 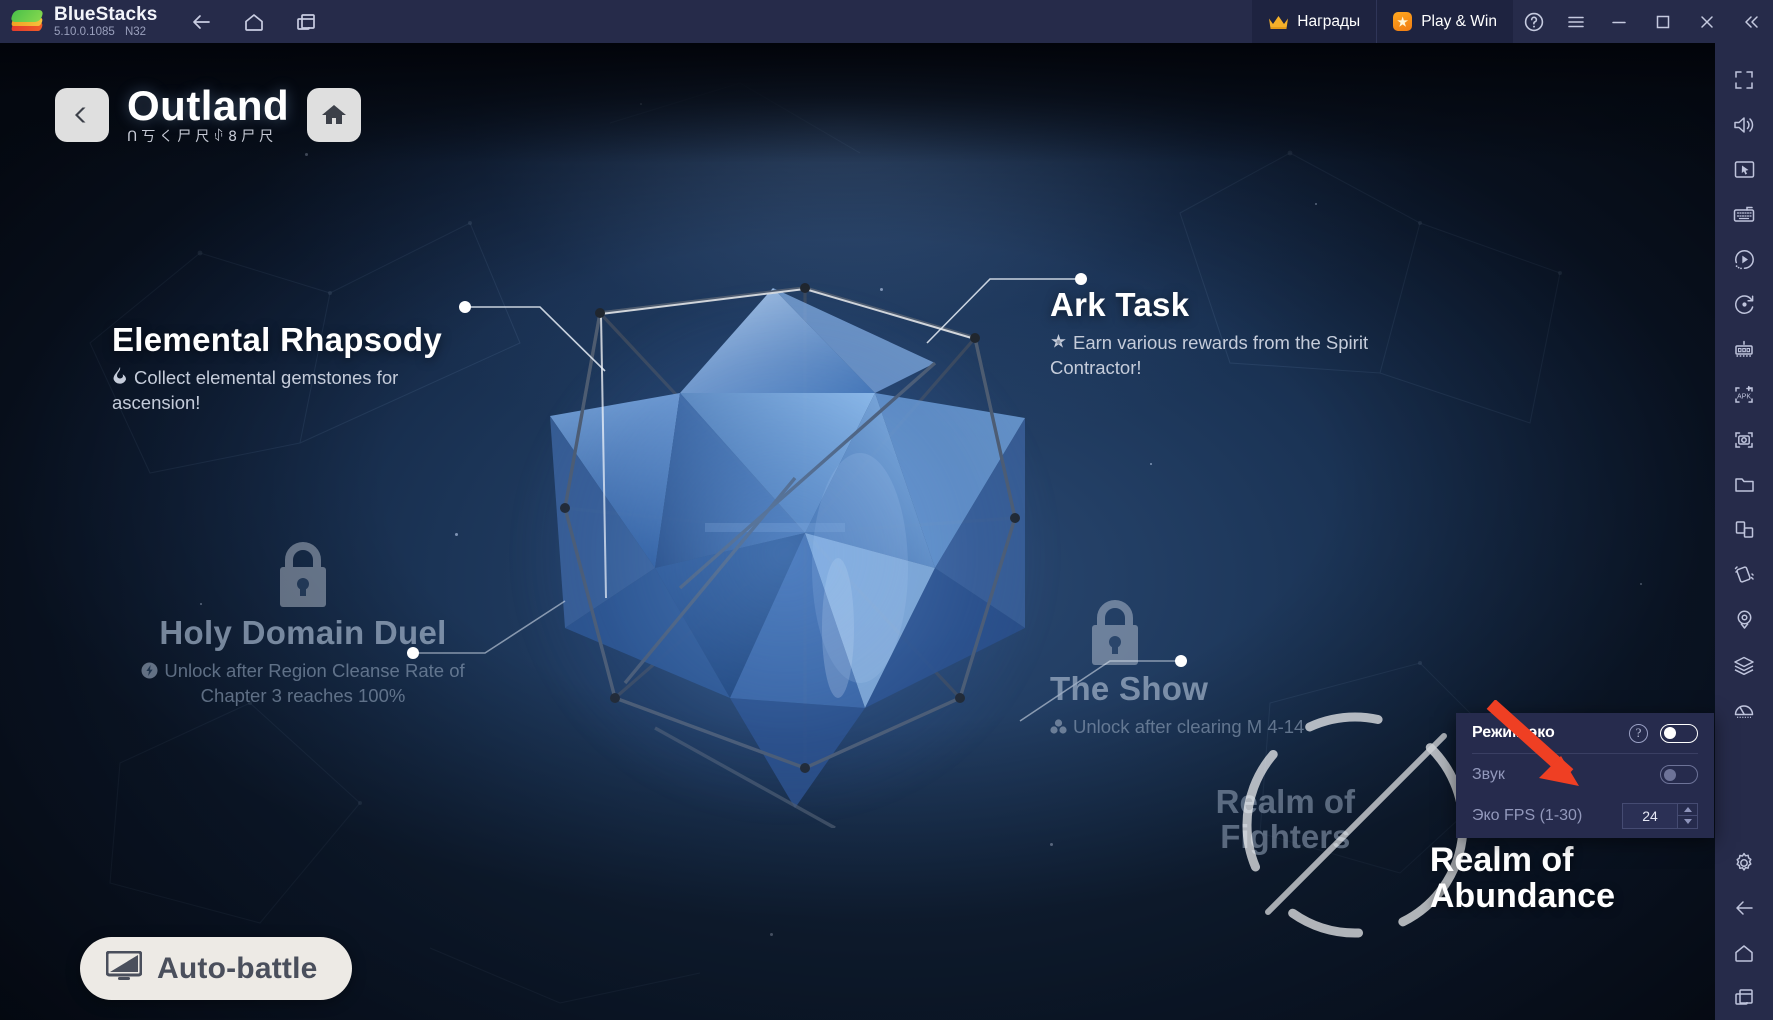 I want to click on menu-button, so click(x=1576, y=21).